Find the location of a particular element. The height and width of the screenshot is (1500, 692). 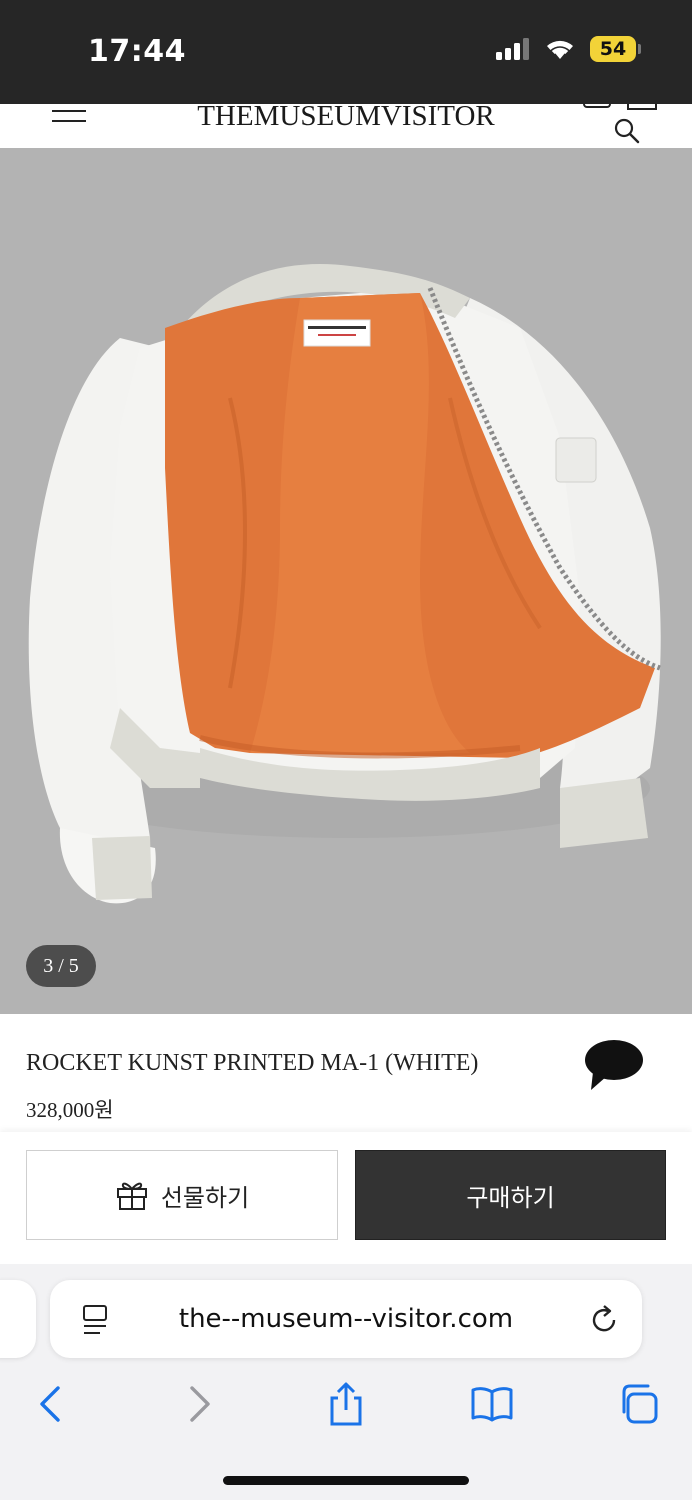

browser-toolbar is located at coordinates (346, 1404).